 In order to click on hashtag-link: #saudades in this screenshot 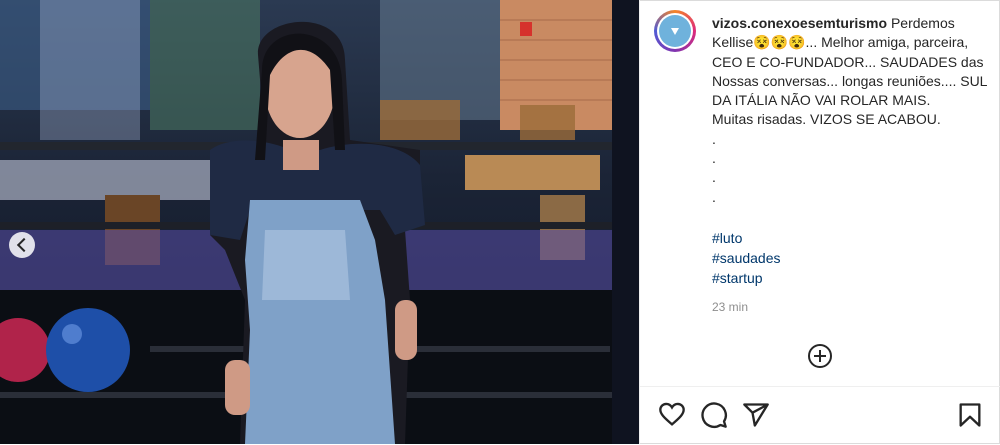, I will do `click(746, 258)`.